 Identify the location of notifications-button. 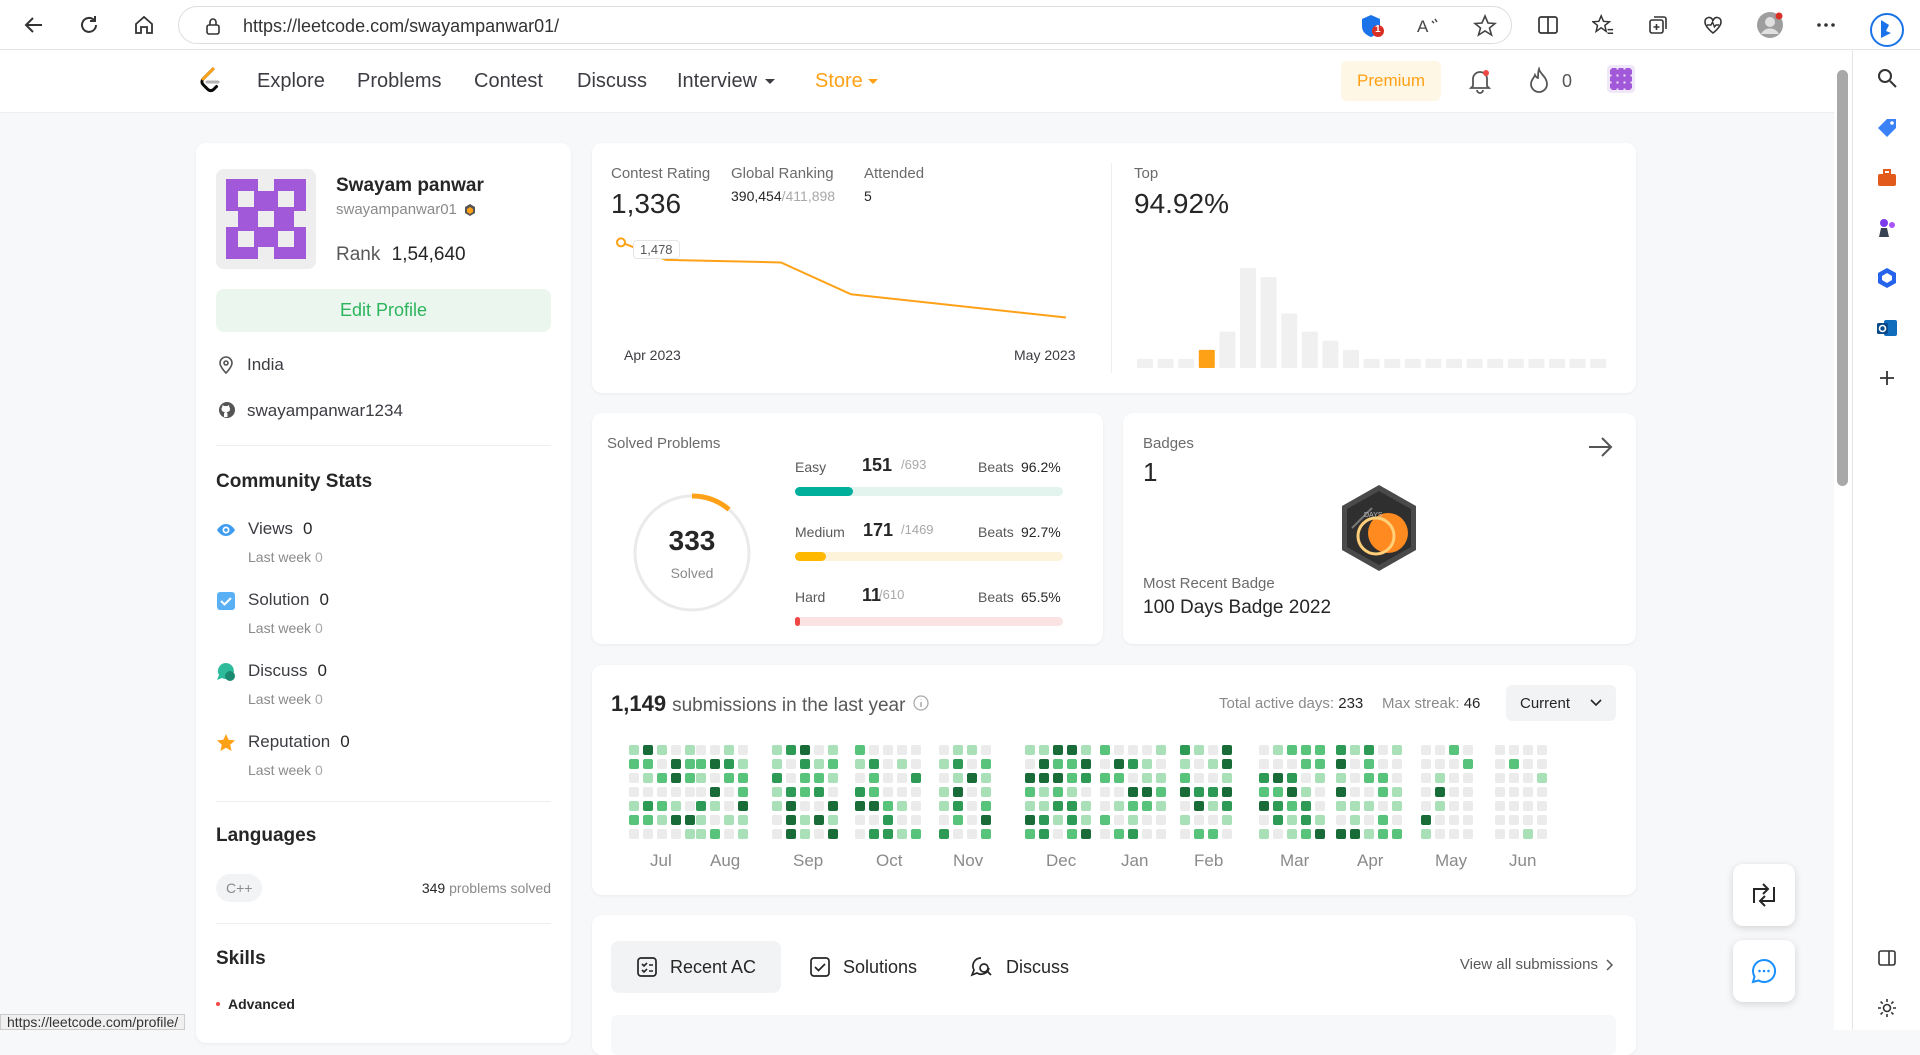
(1480, 81).